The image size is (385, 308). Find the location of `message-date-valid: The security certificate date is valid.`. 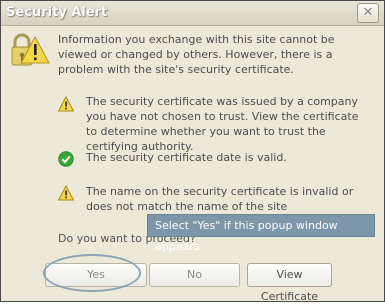

message-date-valid: The security certificate date is valid. is located at coordinates (186, 157).